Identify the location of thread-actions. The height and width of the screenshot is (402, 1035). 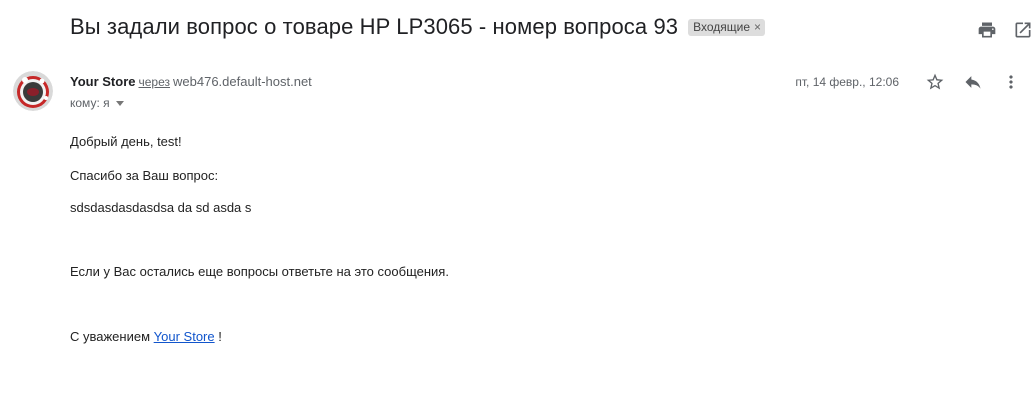
(999, 30).